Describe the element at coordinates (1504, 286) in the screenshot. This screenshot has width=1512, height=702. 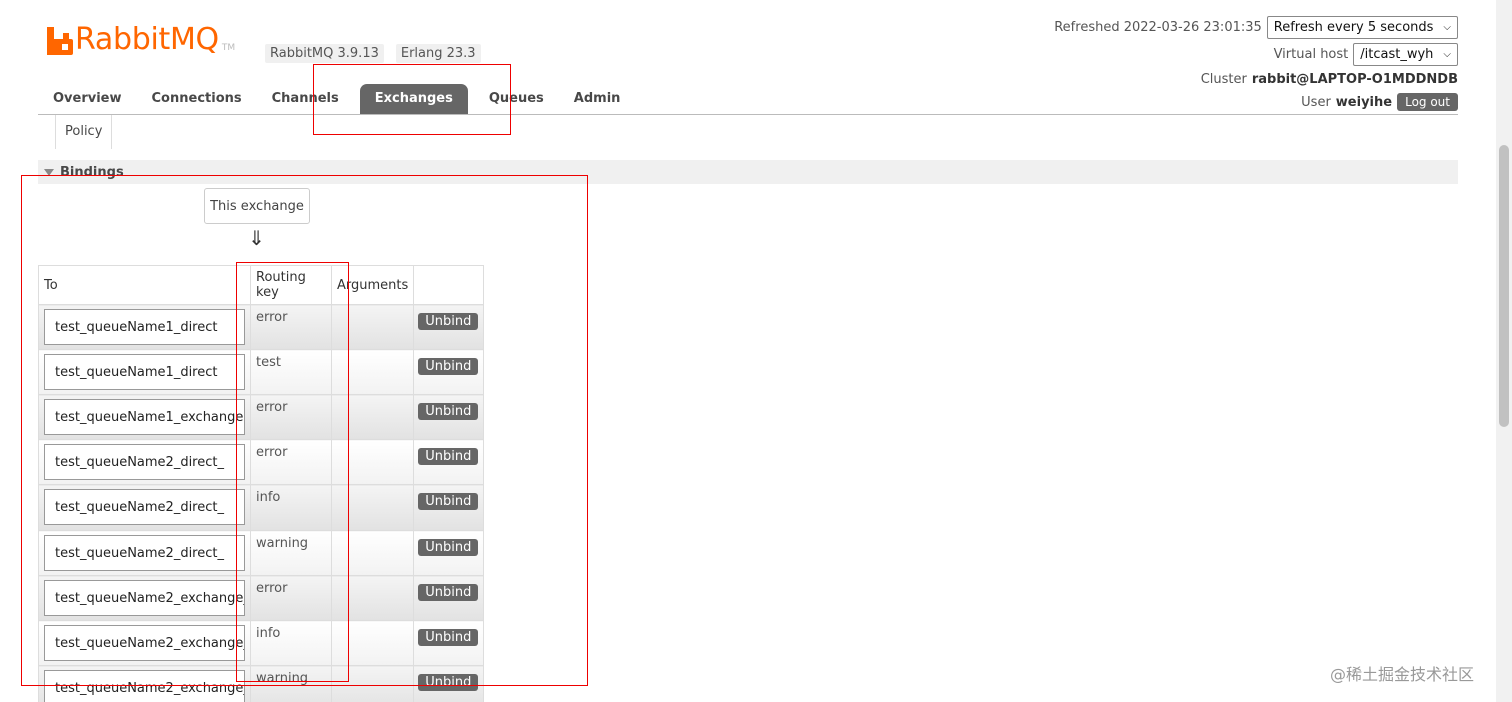
I see `scrollbar-thumb` at that location.